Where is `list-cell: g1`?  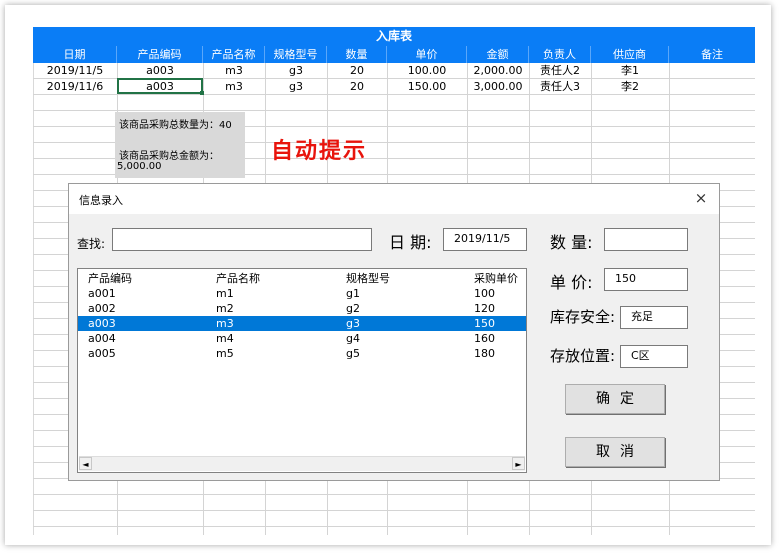
list-cell: g1 is located at coordinates (353, 293).